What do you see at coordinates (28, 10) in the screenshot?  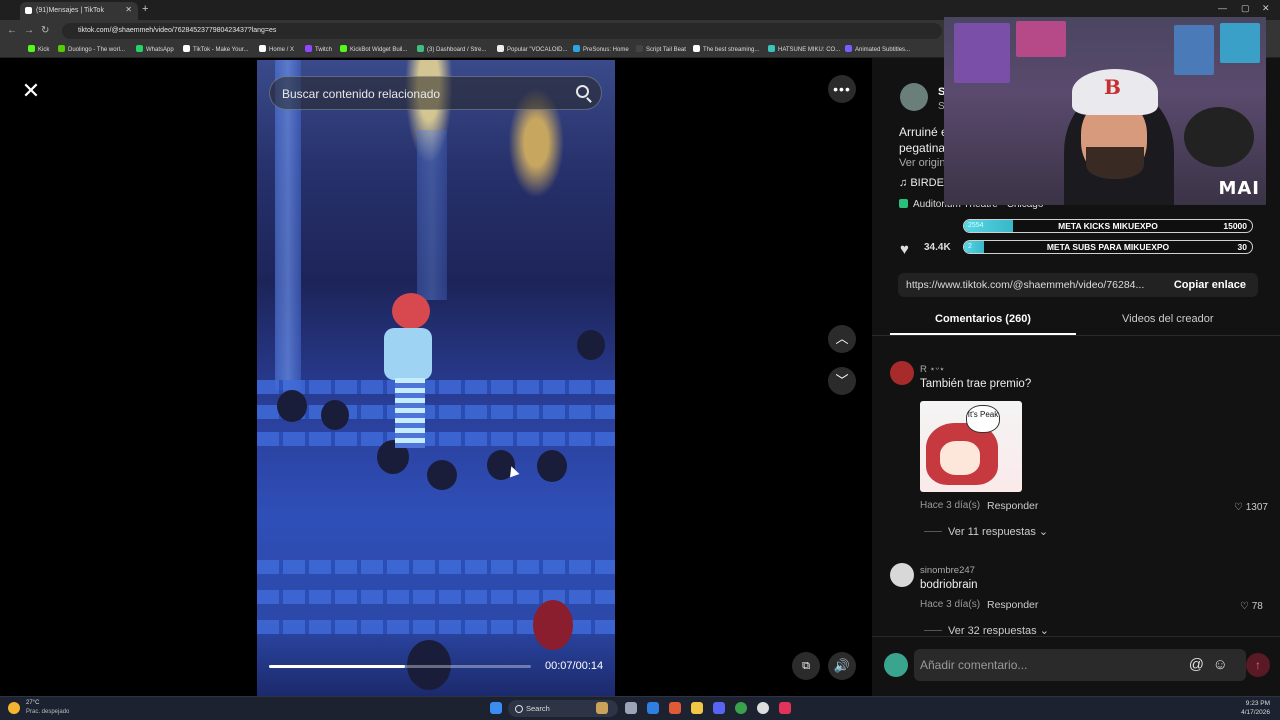 I see `tiktok-favicon-icon` at bounding box center [28, 10].